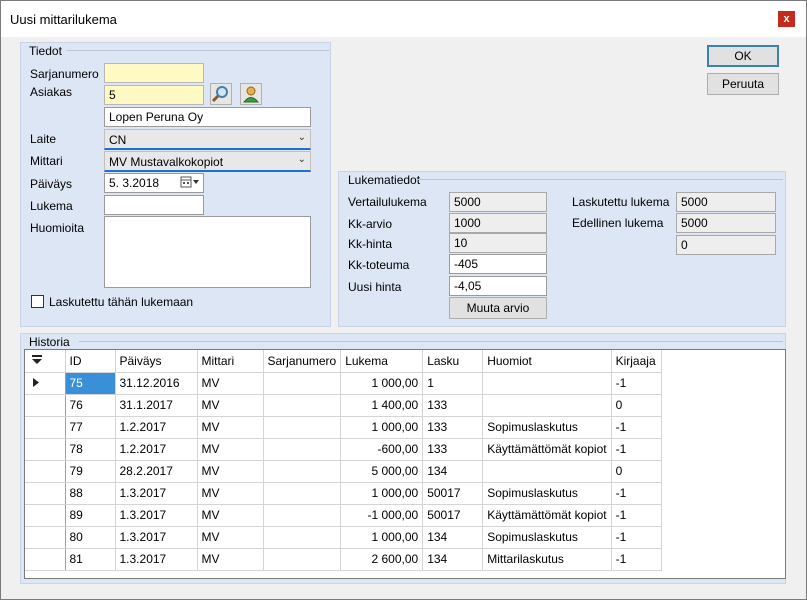 This screenshot has width=807, height=600. I want to click on cell-date: 31.1.2017, so click(156, 405).